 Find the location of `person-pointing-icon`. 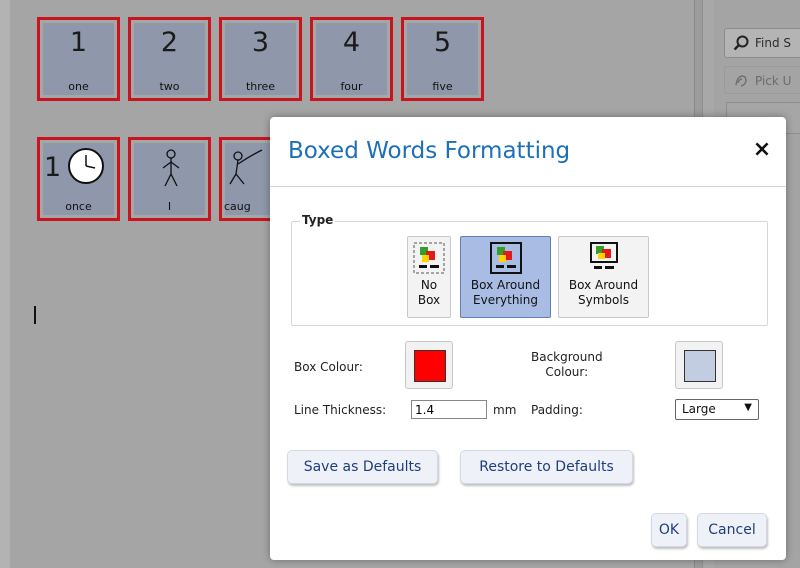

person-pointing-icon is located at coordinates (171, 168).